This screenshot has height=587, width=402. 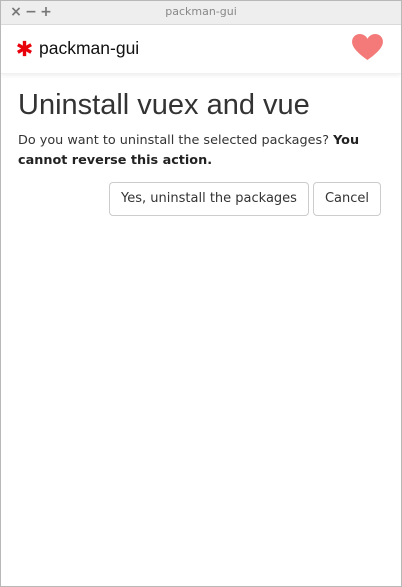 What do you see at coordinates (201, 49) in the screenshot?
I see `navbar: packman-gui` at bounding box center [201, 49].